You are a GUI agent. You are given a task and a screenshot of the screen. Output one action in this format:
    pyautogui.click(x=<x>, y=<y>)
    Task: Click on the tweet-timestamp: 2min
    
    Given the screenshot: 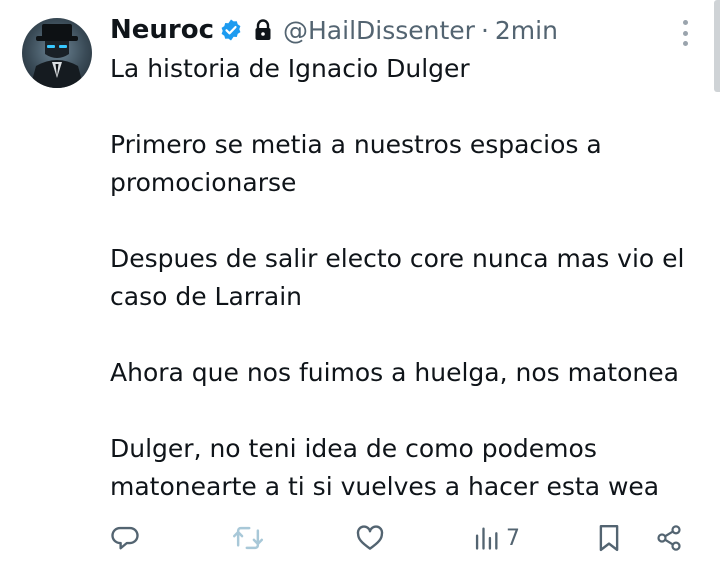 What is the action you would take?
    pyautogui.click(x=526, y=30)
    